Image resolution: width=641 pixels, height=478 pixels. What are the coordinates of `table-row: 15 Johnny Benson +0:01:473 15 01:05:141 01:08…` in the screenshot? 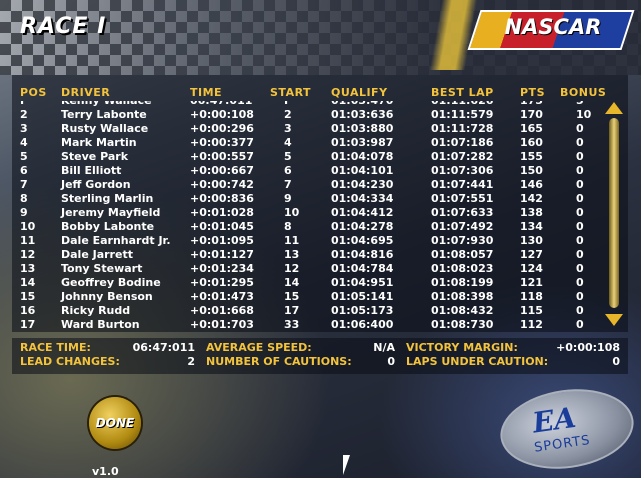 It's located at (320, 297).